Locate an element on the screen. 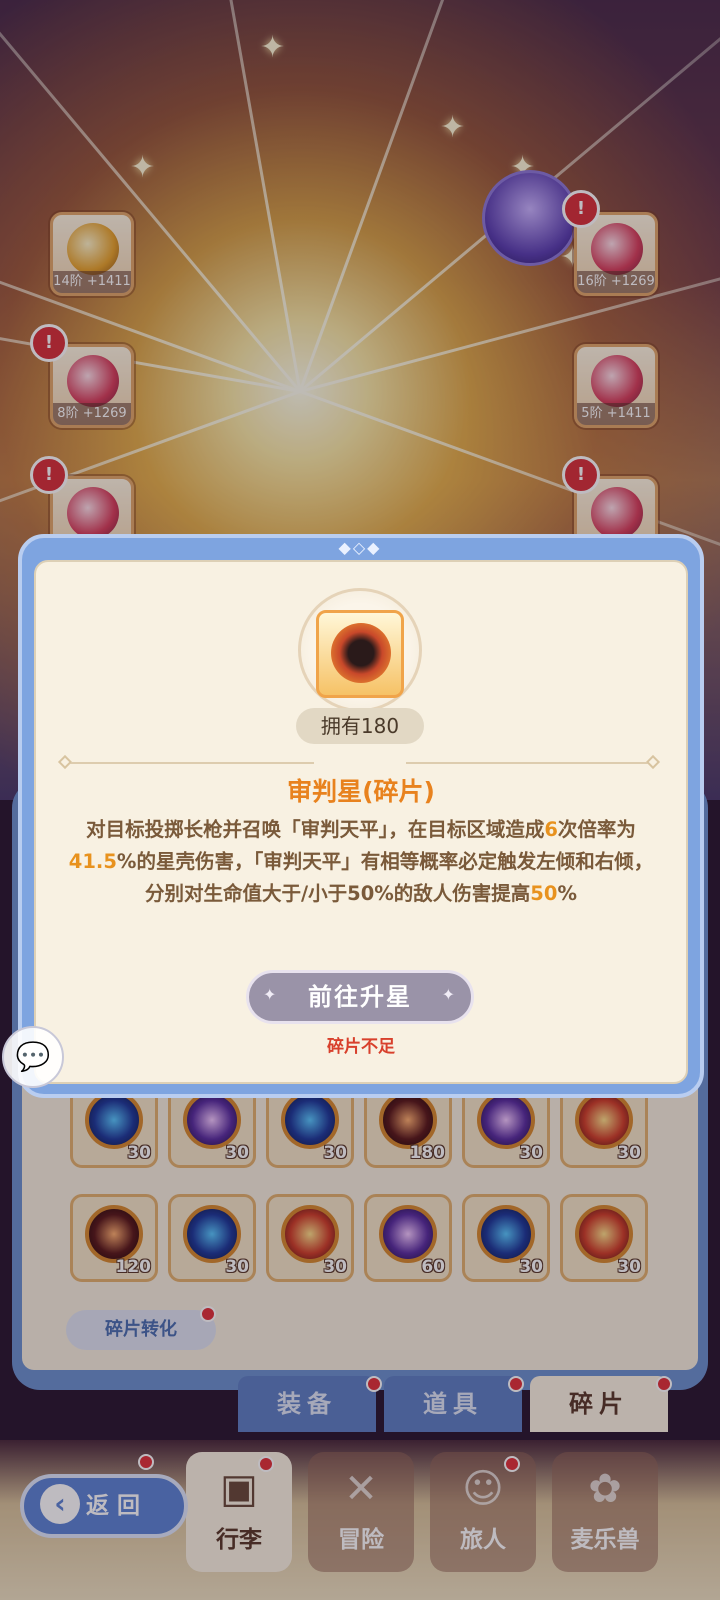 This screenshot has height=1600, width=720. insufficient-shards-text: 碎片不足 is located at coordinates (361, 1047).